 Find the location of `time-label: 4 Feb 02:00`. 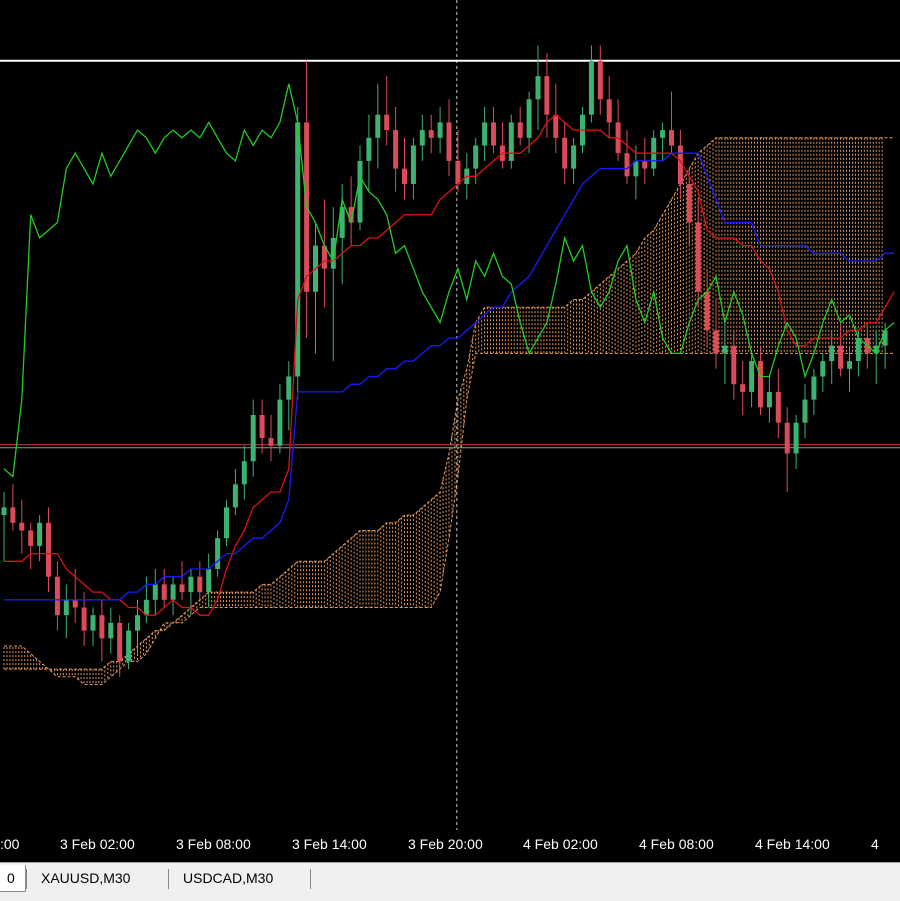

time-label: 4 Feb 02:00 is located at coordinates (560, 844).